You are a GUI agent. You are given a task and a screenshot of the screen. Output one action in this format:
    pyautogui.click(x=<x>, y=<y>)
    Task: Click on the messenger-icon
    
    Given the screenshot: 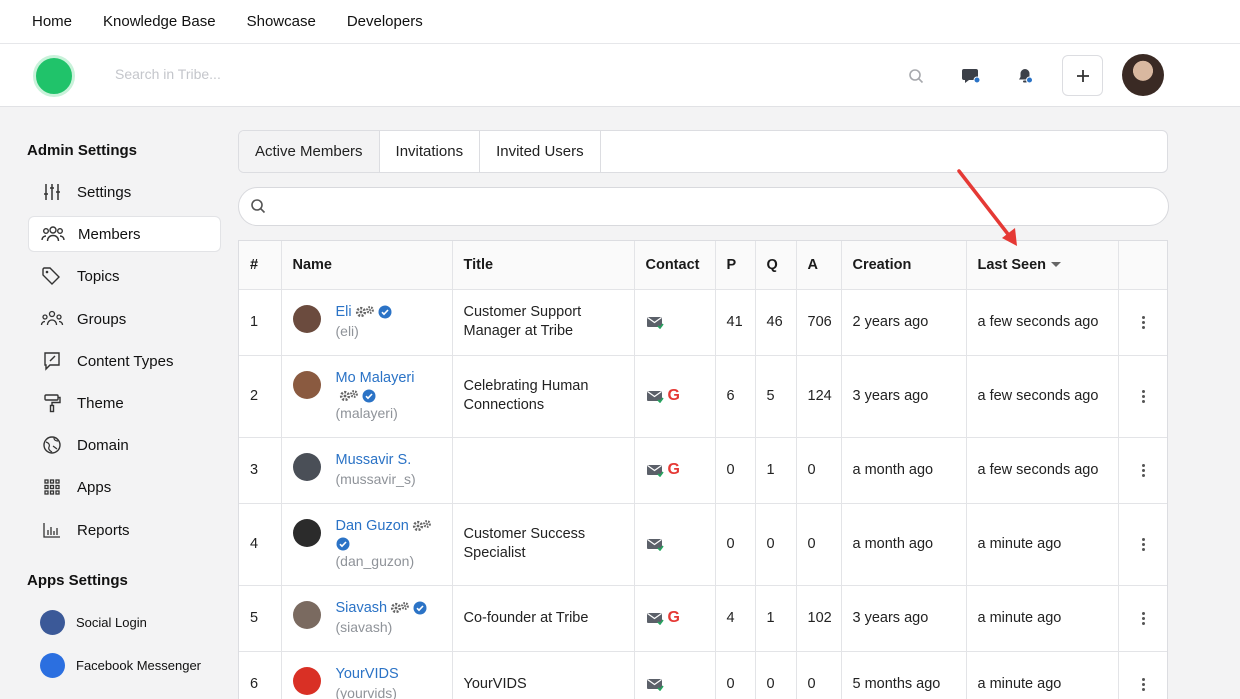 What is the action you would take?
    pyautogui.click(x=52, y=665)
    